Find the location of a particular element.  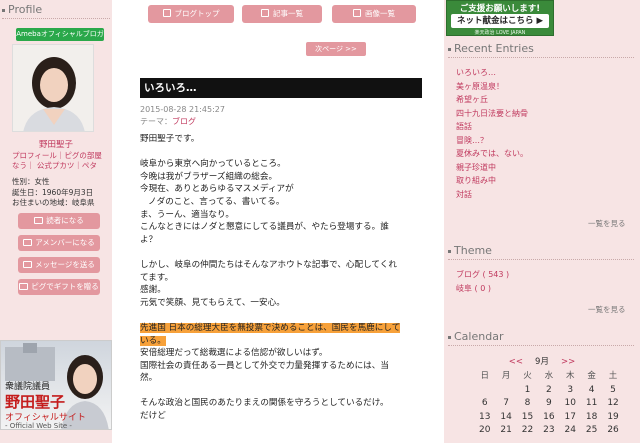

banner-name: 野田聖子 is located at coordinates (35, 402).